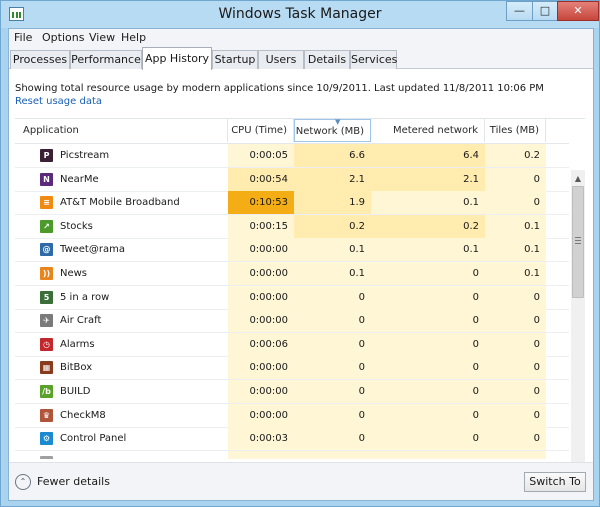 Image resolution: width=600 pixels, height=507 pixels. What do you see at coordinates (75, 391) in the screenshot?
I see `application-name: BUILD` at bounding box center [75, 391].